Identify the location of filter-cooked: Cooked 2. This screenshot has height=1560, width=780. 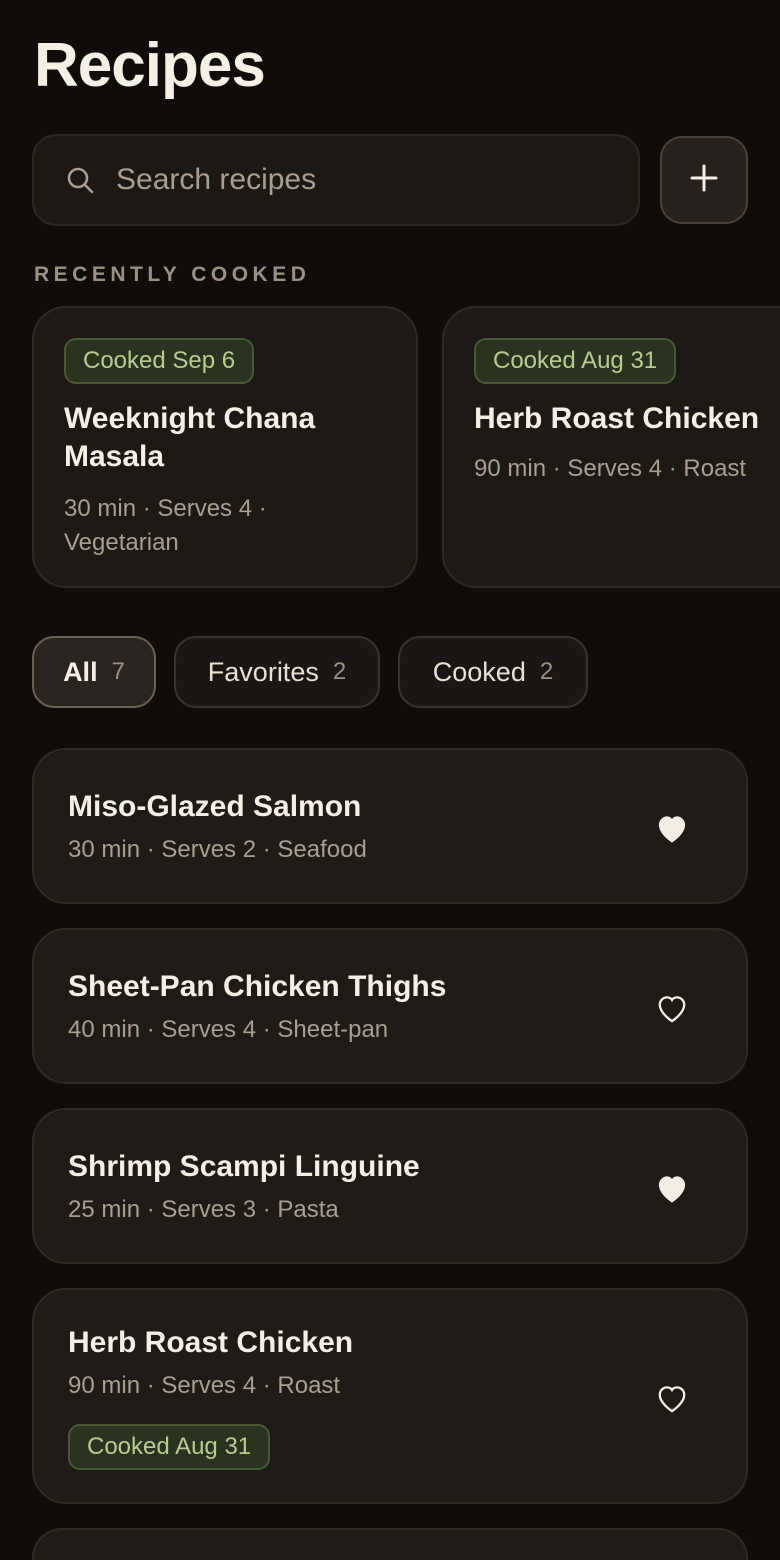
(493, 672).